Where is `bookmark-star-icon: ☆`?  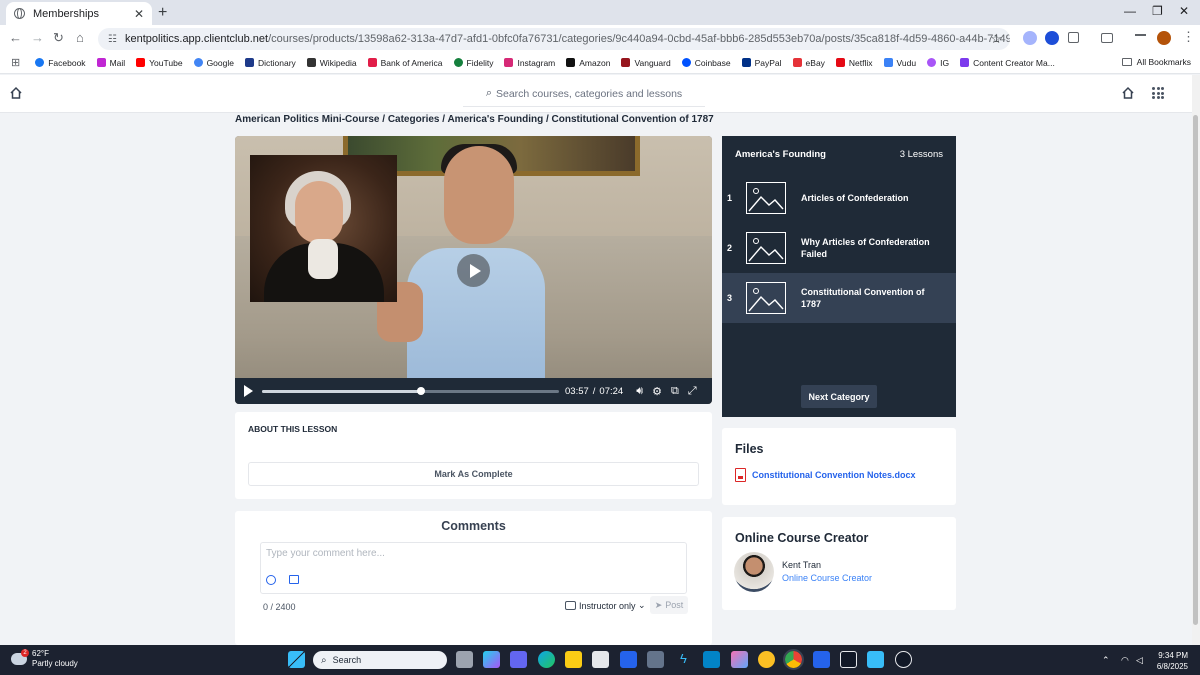
bookmark-star-icon: ☆ is located at coordinates (996, 39).